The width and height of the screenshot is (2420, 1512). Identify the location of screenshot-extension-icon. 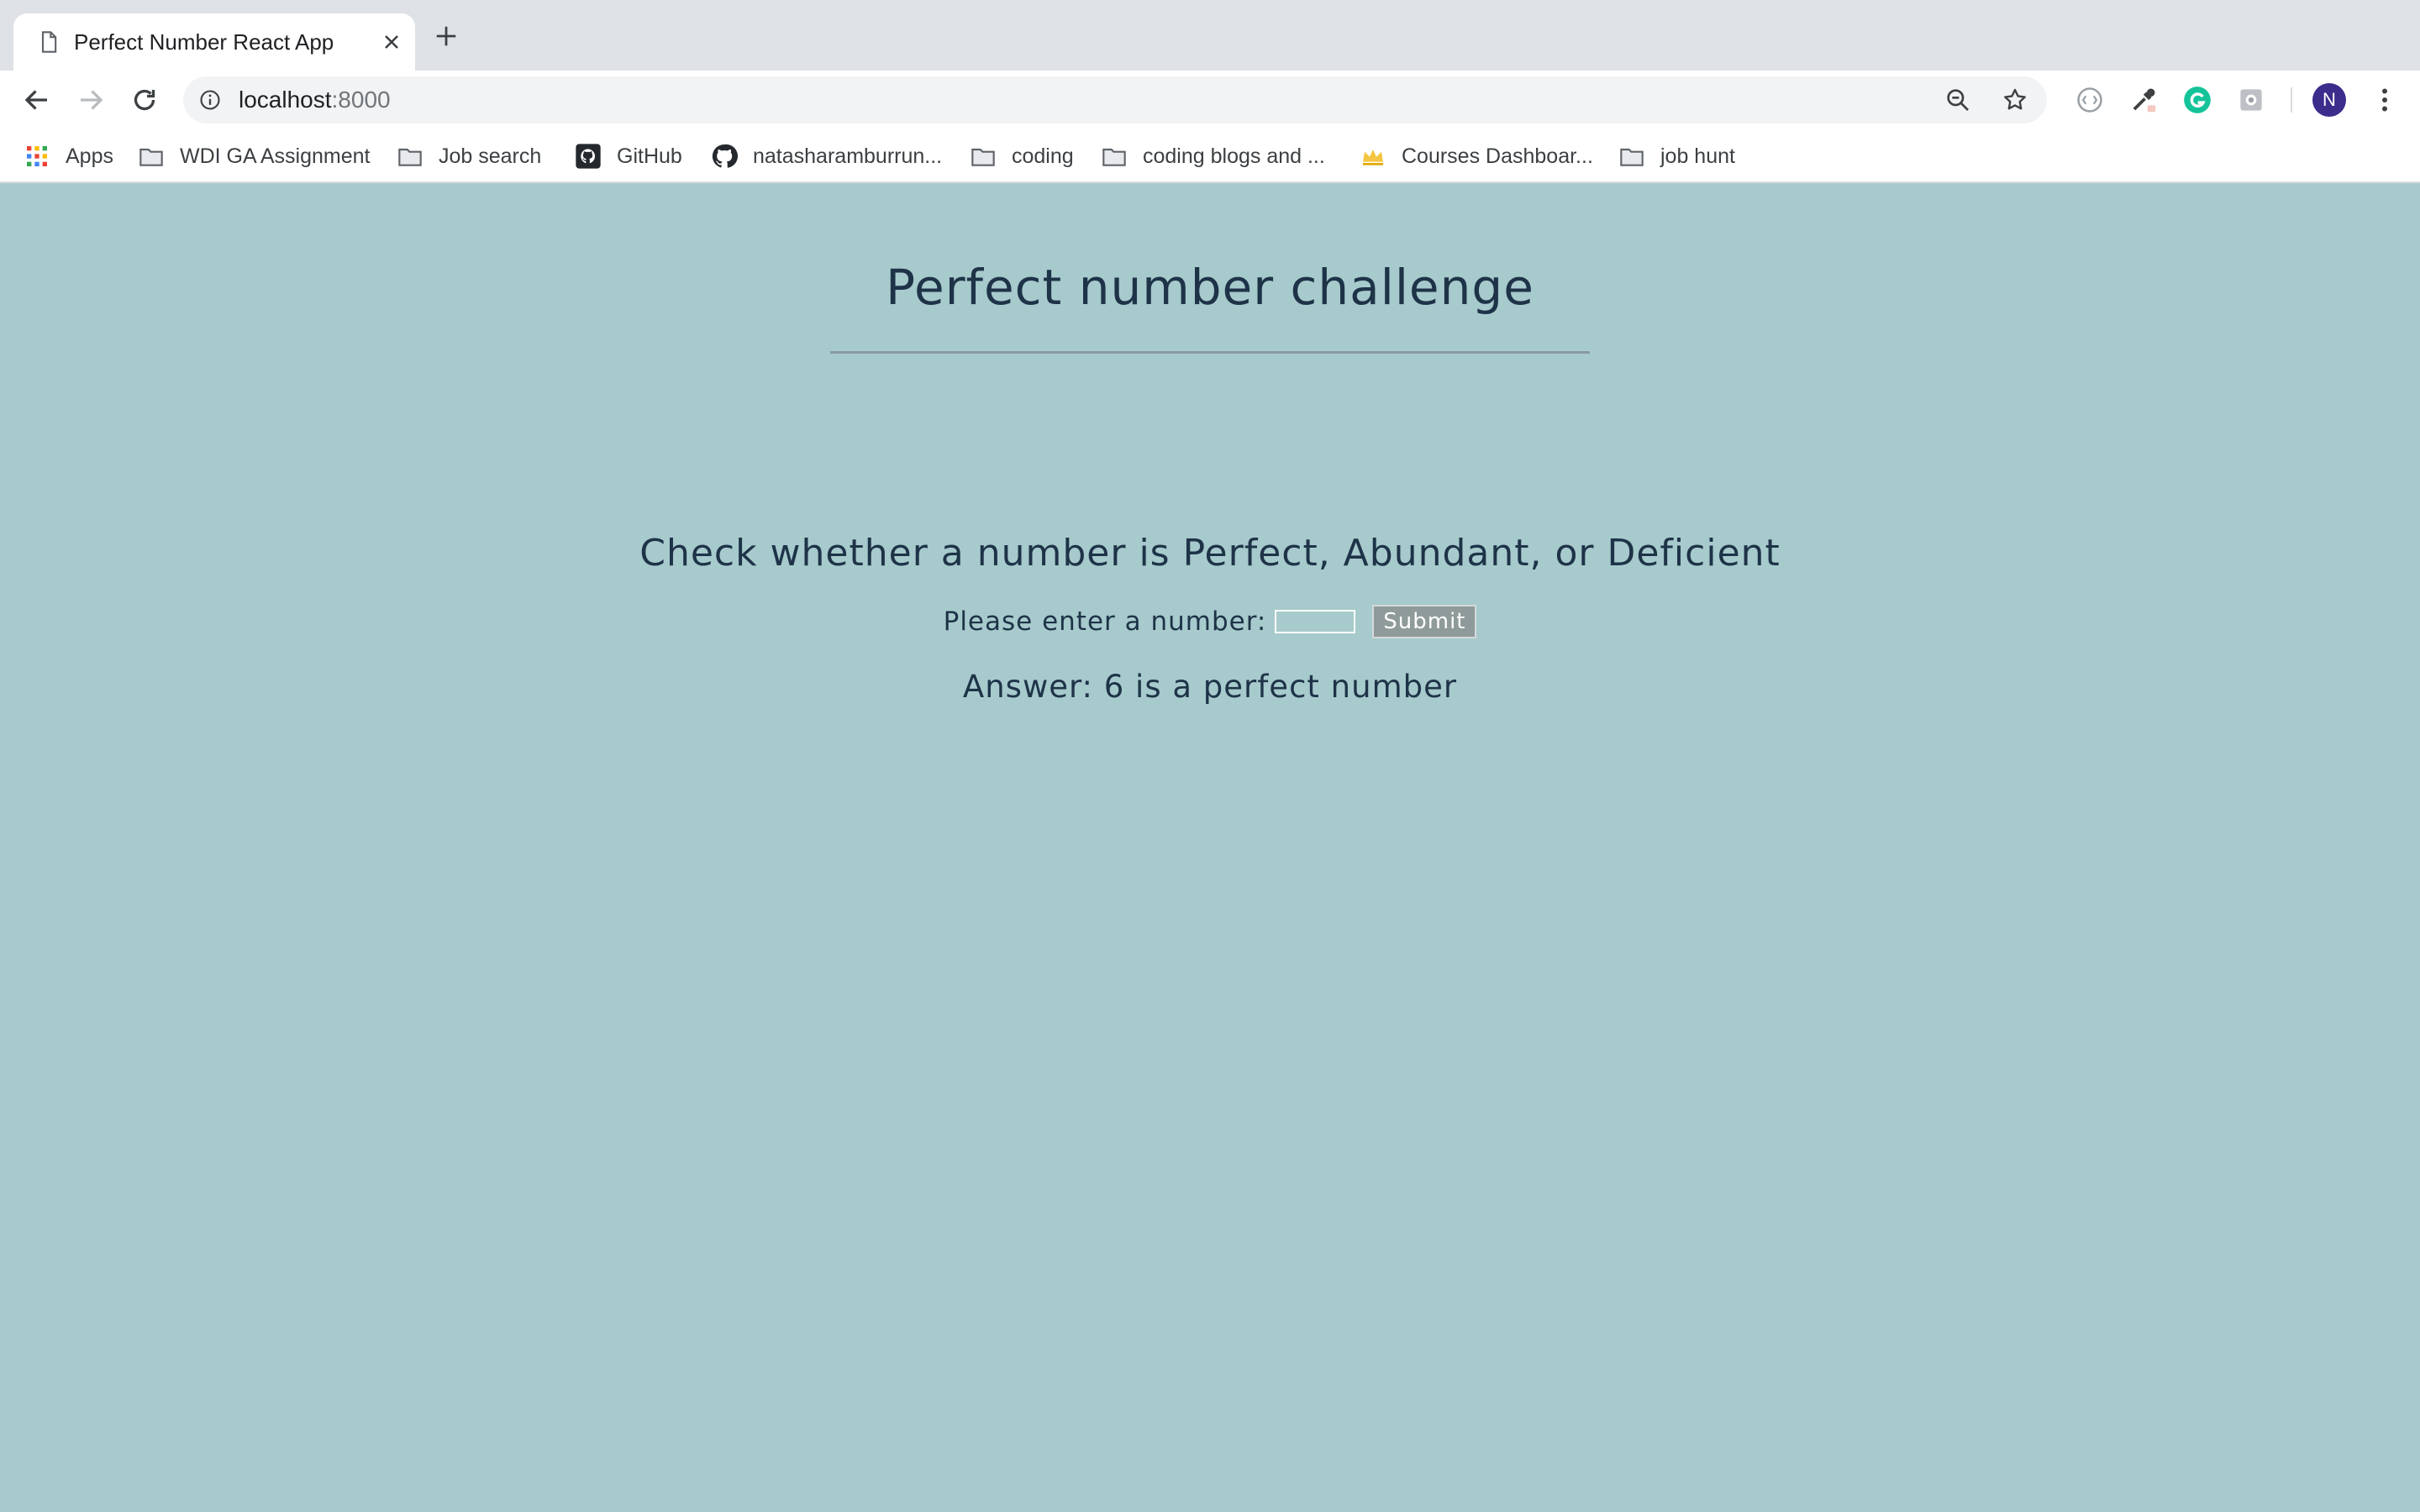
(2251, 100).